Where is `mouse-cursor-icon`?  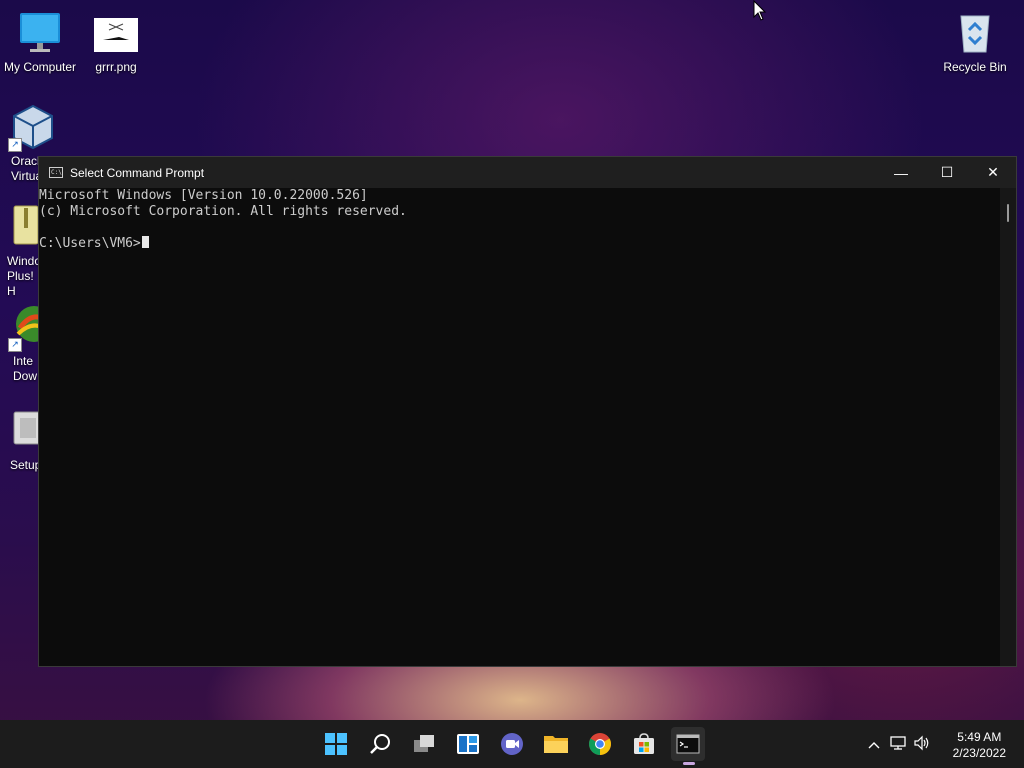 mouse-cursor-icon is located at coordinates (760, 13).